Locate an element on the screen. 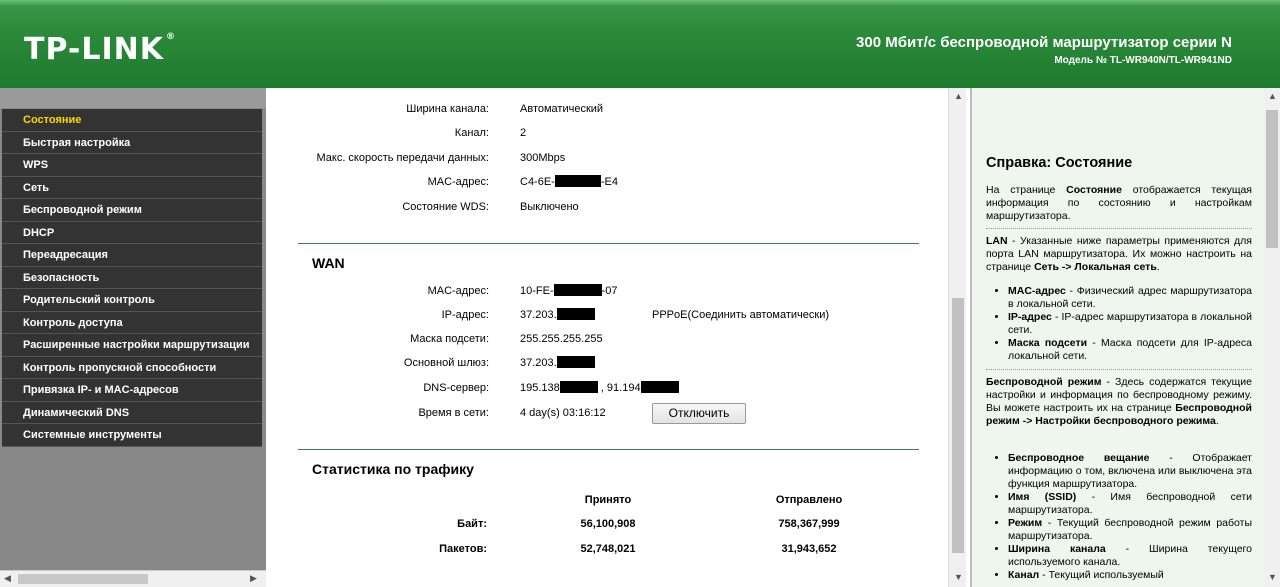 This screenshot has width=1280, height=587. max-rate-label: Макс. скорость передачи данных: is located at coordinates (402, 158).